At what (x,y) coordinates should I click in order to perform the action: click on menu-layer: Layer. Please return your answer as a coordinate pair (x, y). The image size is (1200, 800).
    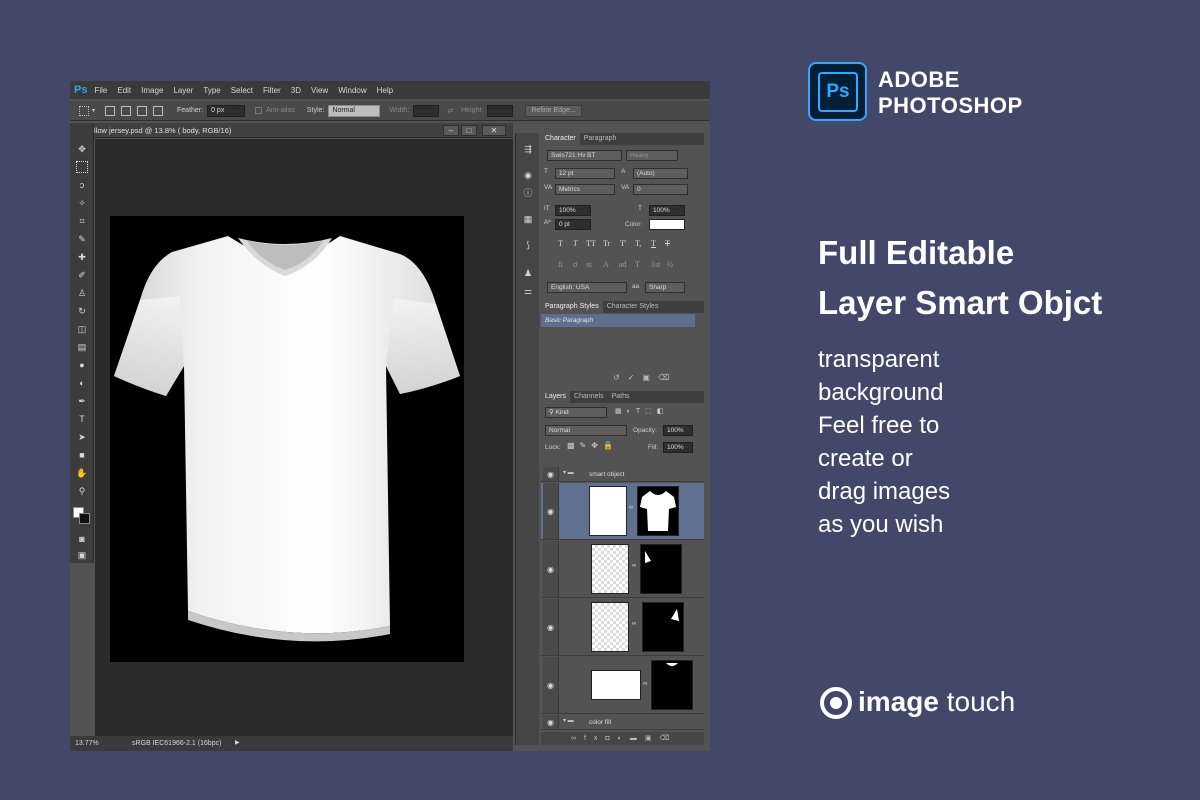
    Looking at the image, I should click on (183, 90).